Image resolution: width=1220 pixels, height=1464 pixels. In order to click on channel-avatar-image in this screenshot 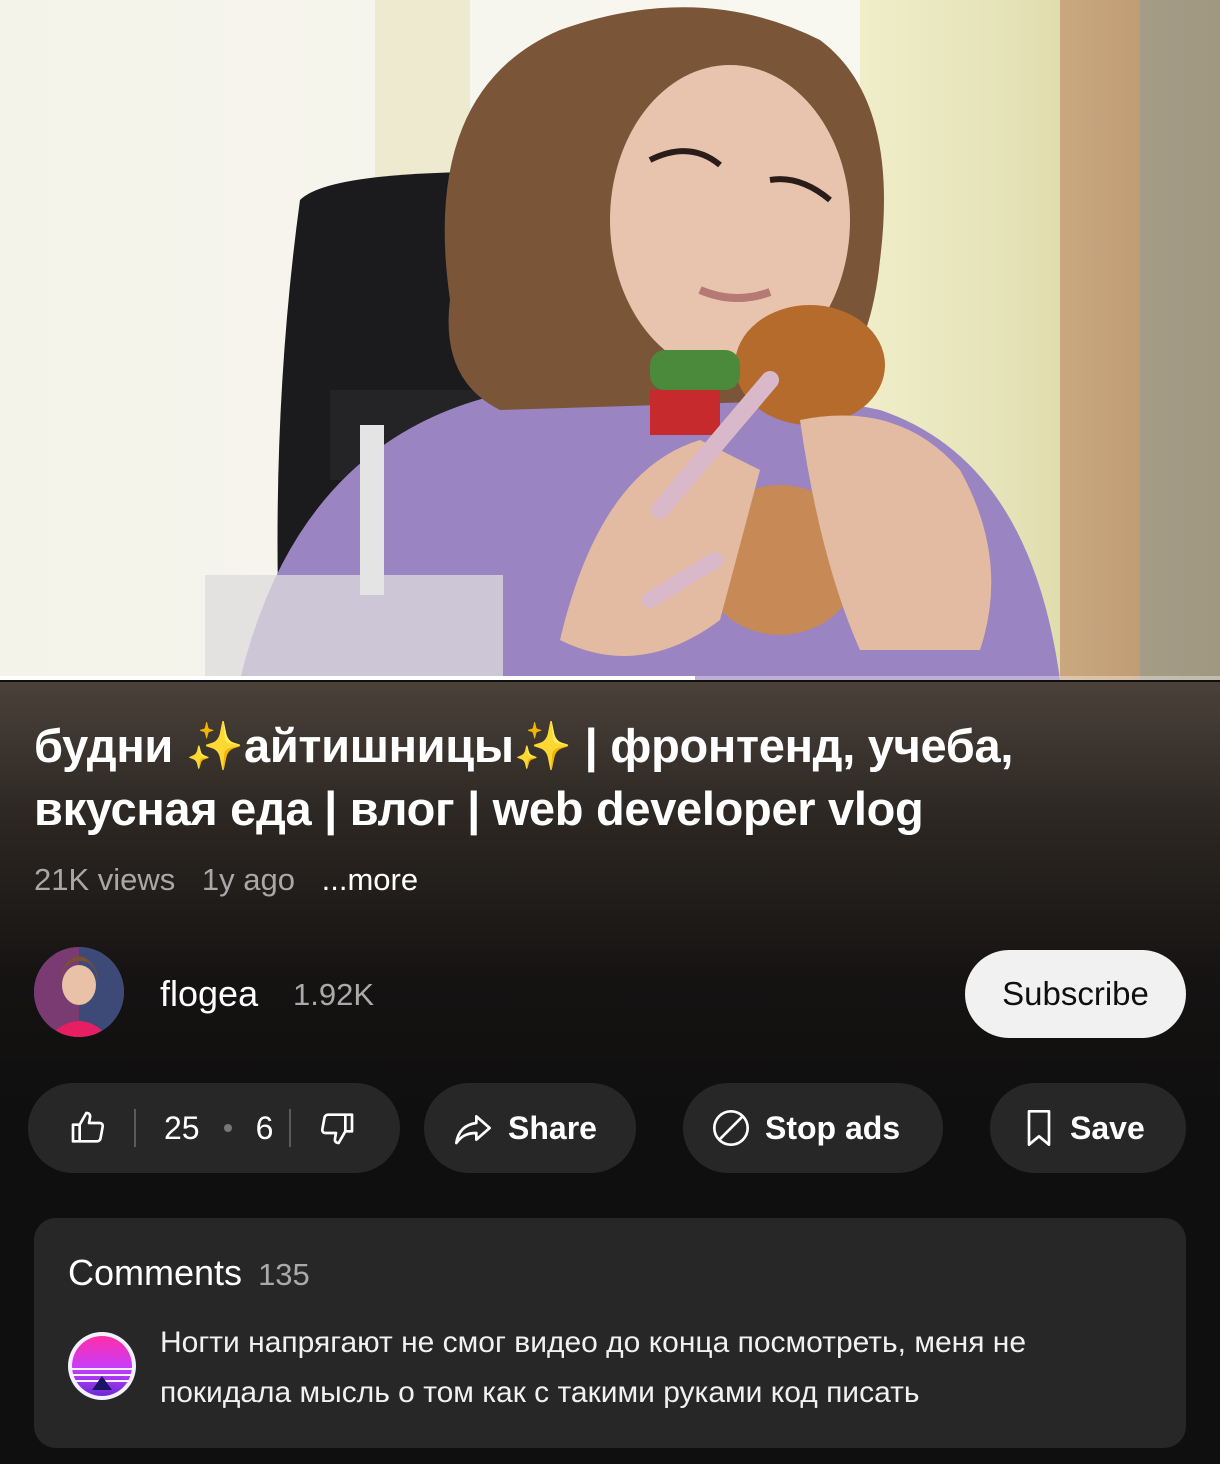, I will do `click(79, 992)`.